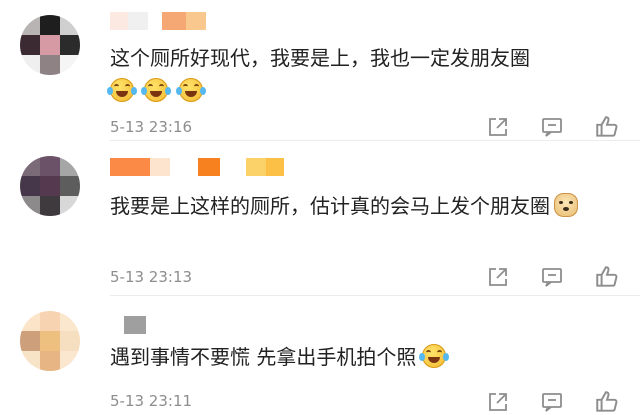 This screenshot has width=640, height=415. I want to click on comment-text-content: 我要是上这样的厕所，估计真的会马上发个朋友圈, so click(330, 206).